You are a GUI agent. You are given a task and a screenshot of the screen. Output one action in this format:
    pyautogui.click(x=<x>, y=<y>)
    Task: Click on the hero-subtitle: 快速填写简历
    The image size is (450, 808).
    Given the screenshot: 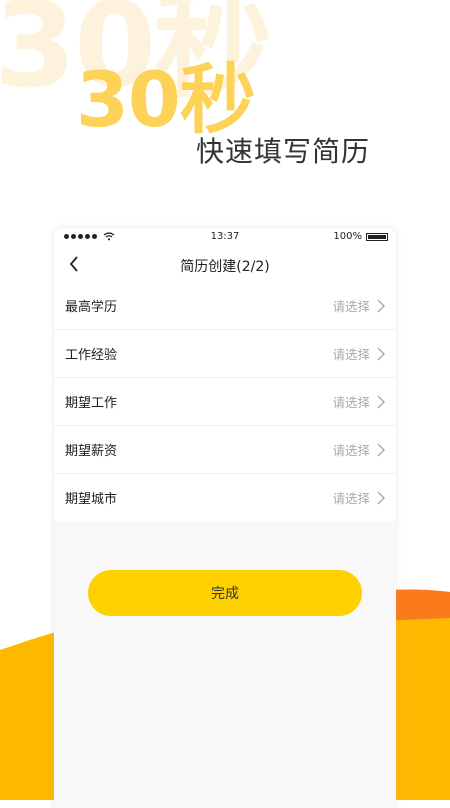 What is the action you would take?
    pyautogui.click(x=283, y=151)
    